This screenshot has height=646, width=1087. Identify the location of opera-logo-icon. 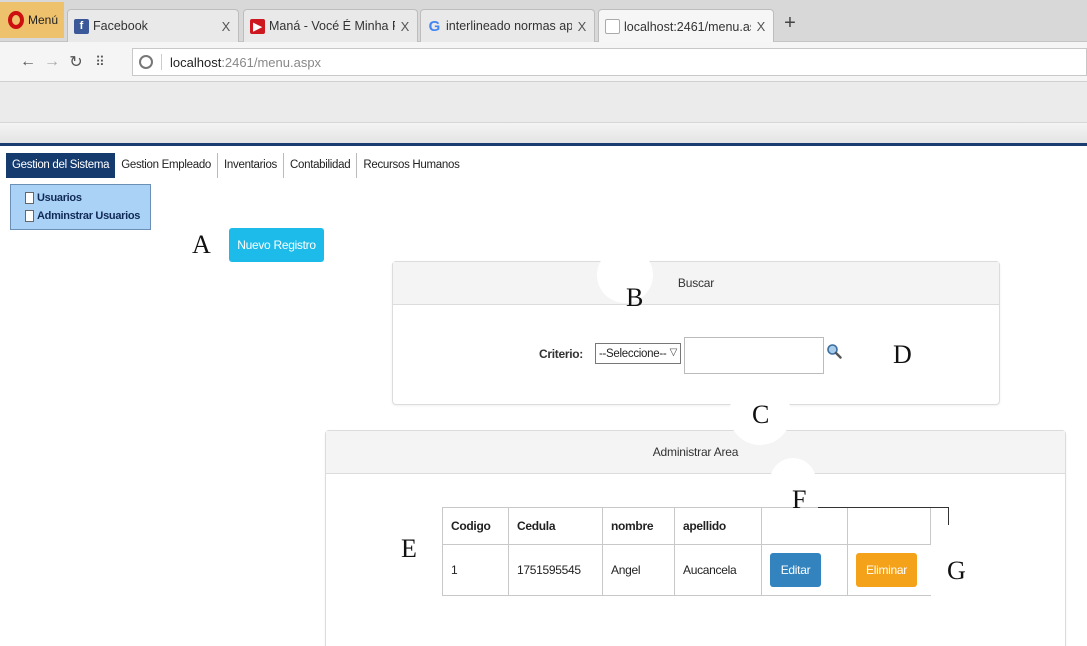
(16, 20).